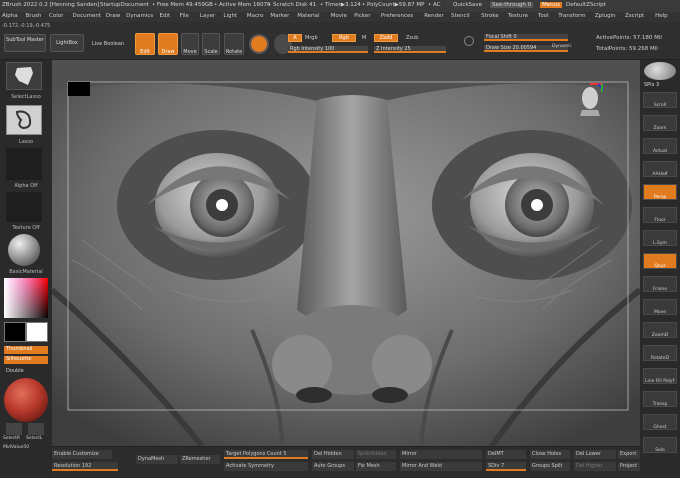  Describe the element at coordinates (543, 16) in the screenshot. I see `menu-tool: Tool` at that location.